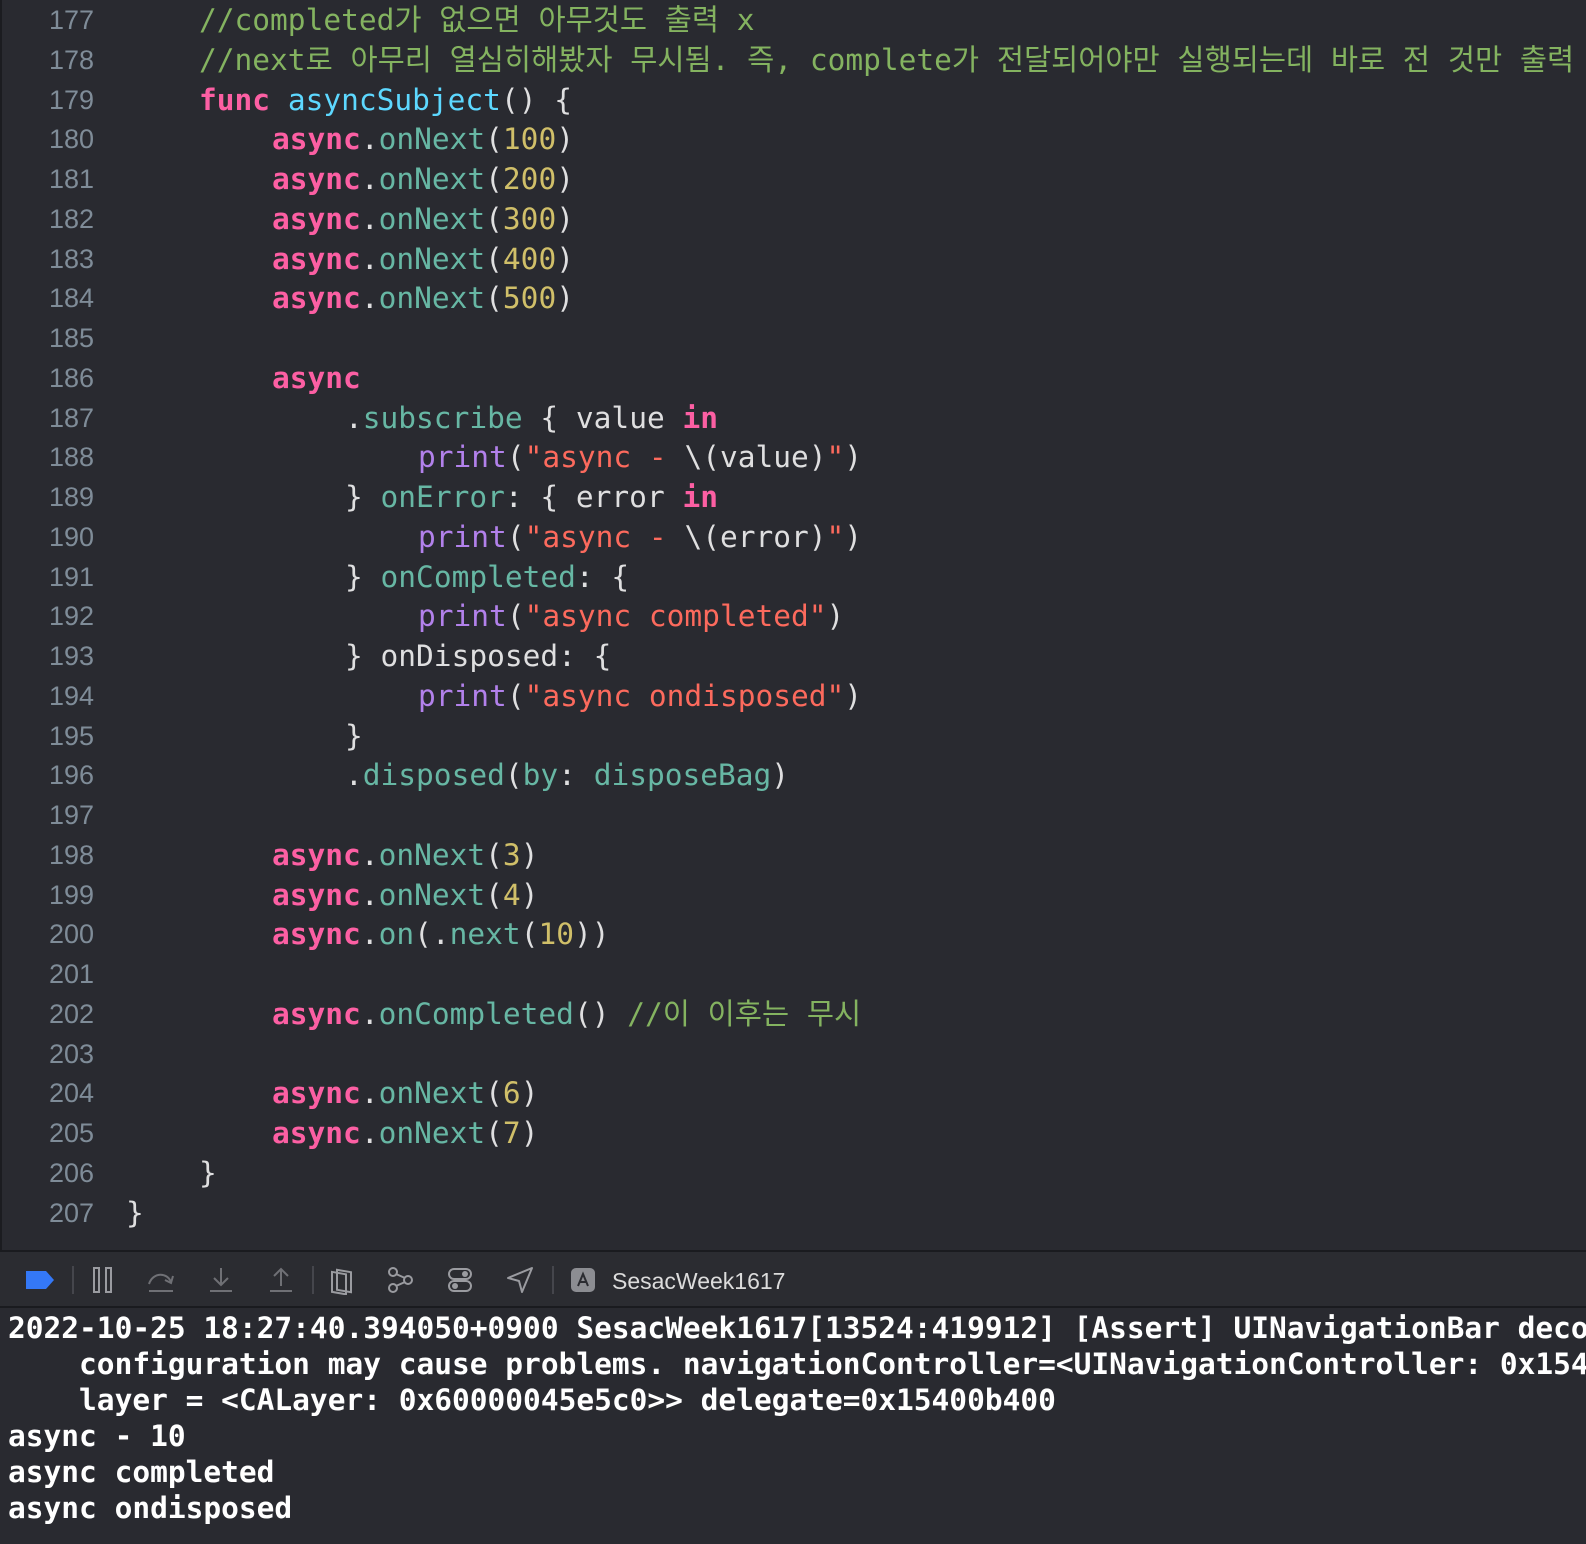 Image resolution: width=1586 pixels, height=1544 pixels. I want to click on code-line: 189} onError: { error in, so click(794, 497).